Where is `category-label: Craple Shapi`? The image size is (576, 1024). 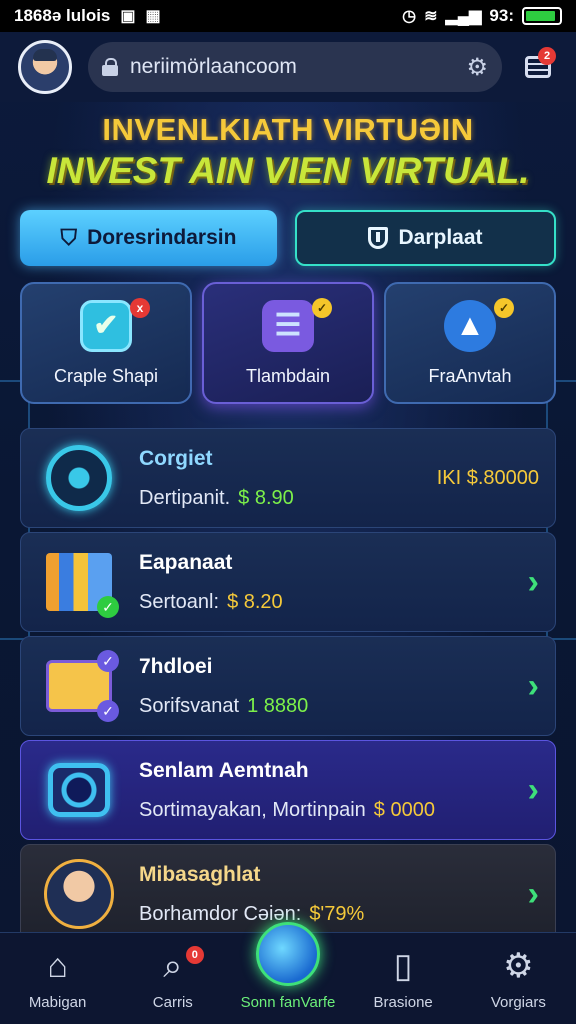 category-label: Craple Shapi is located at coordinates (106, 375).